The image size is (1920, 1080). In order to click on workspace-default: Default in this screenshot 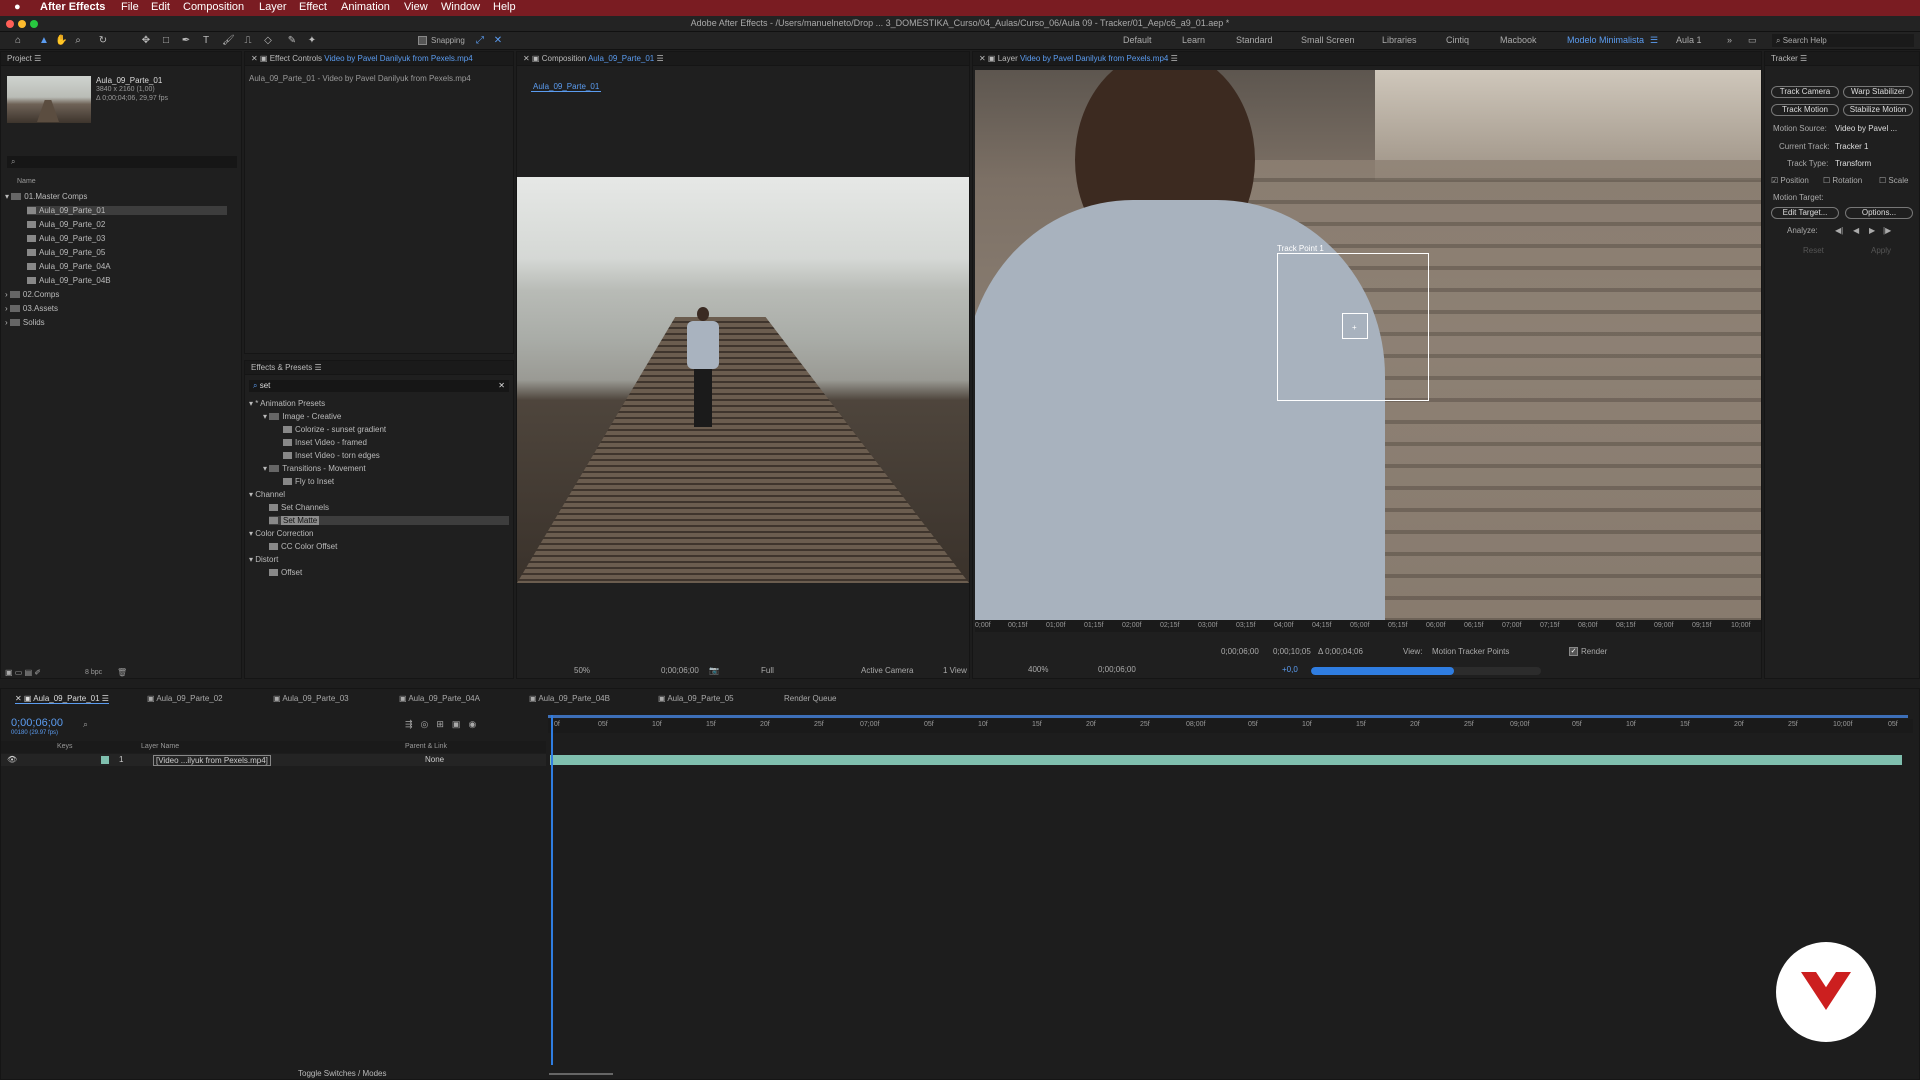, I will do `click(1137, 40)`.